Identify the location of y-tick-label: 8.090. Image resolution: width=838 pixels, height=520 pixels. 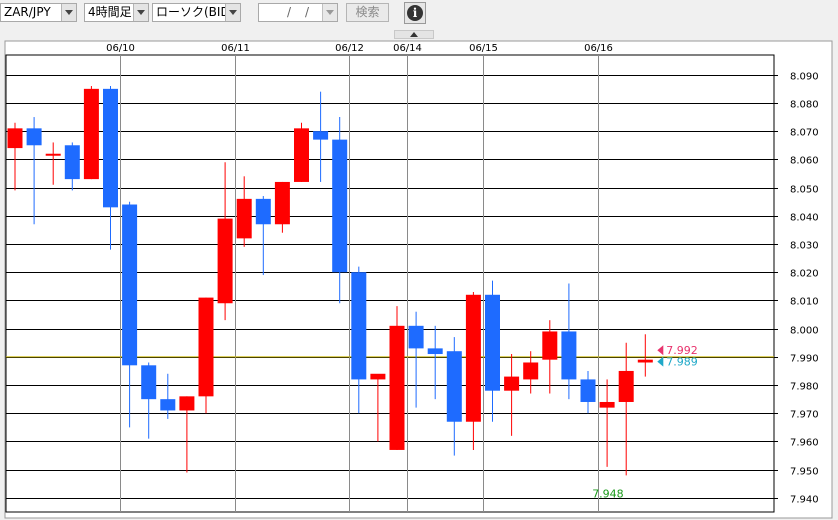
(804, 77).